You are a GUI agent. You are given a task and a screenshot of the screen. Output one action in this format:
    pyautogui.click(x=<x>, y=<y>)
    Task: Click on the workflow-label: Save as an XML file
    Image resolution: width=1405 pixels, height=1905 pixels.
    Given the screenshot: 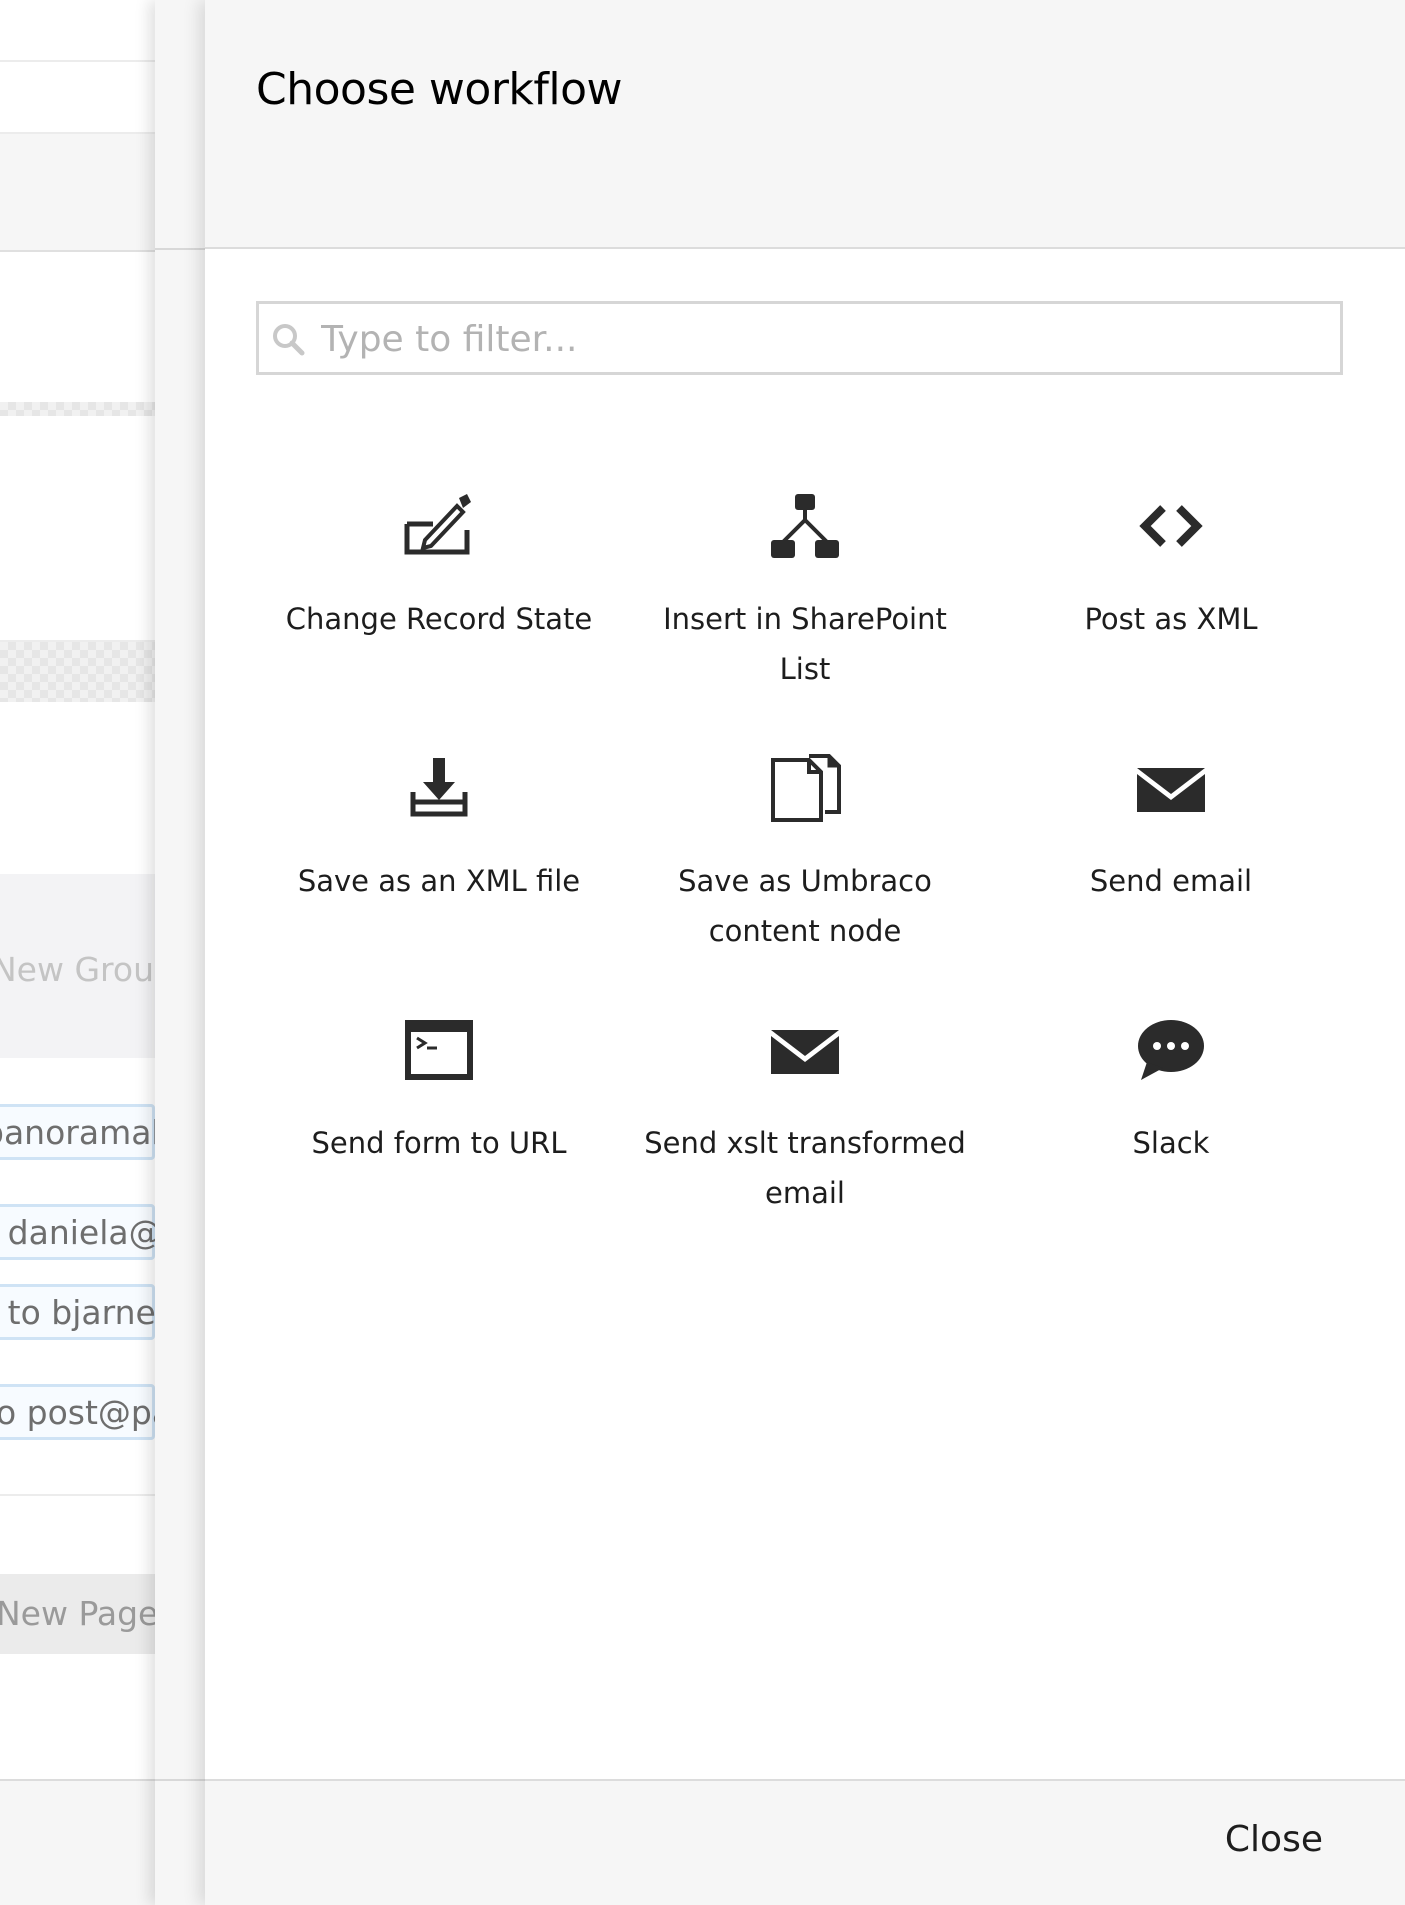 What is the action you would take?
    pyautogui.click(x=439, y=881)
    